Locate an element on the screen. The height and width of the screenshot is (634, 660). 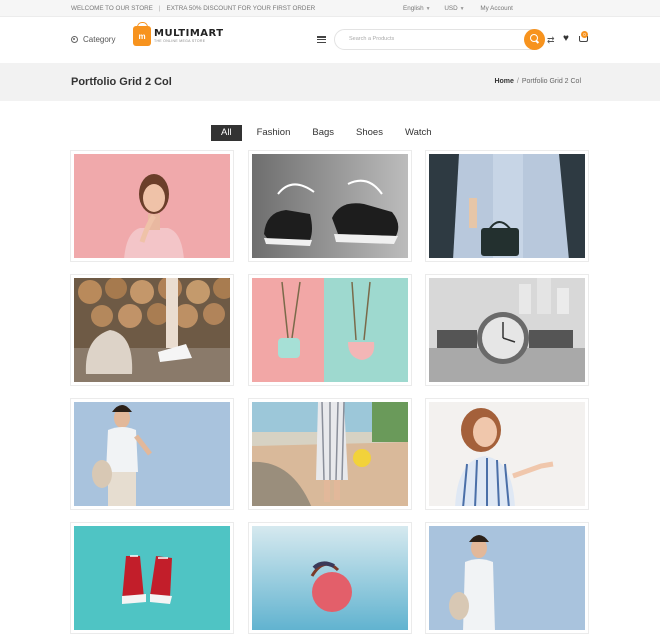
wishlist-heart-icon: ♥ is located at coordinates (566, 38).